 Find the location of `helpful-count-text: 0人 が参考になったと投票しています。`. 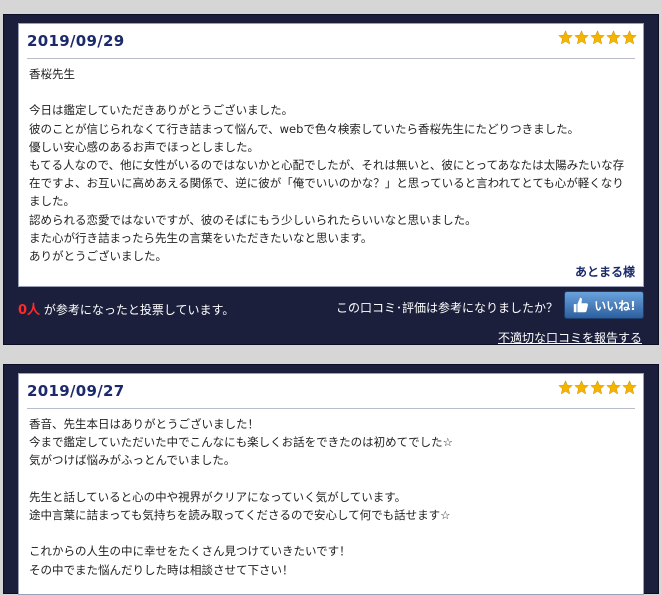

helpful-count-text: 0人 が参考になったと投票しています。 is located at coordinates (126, 308).